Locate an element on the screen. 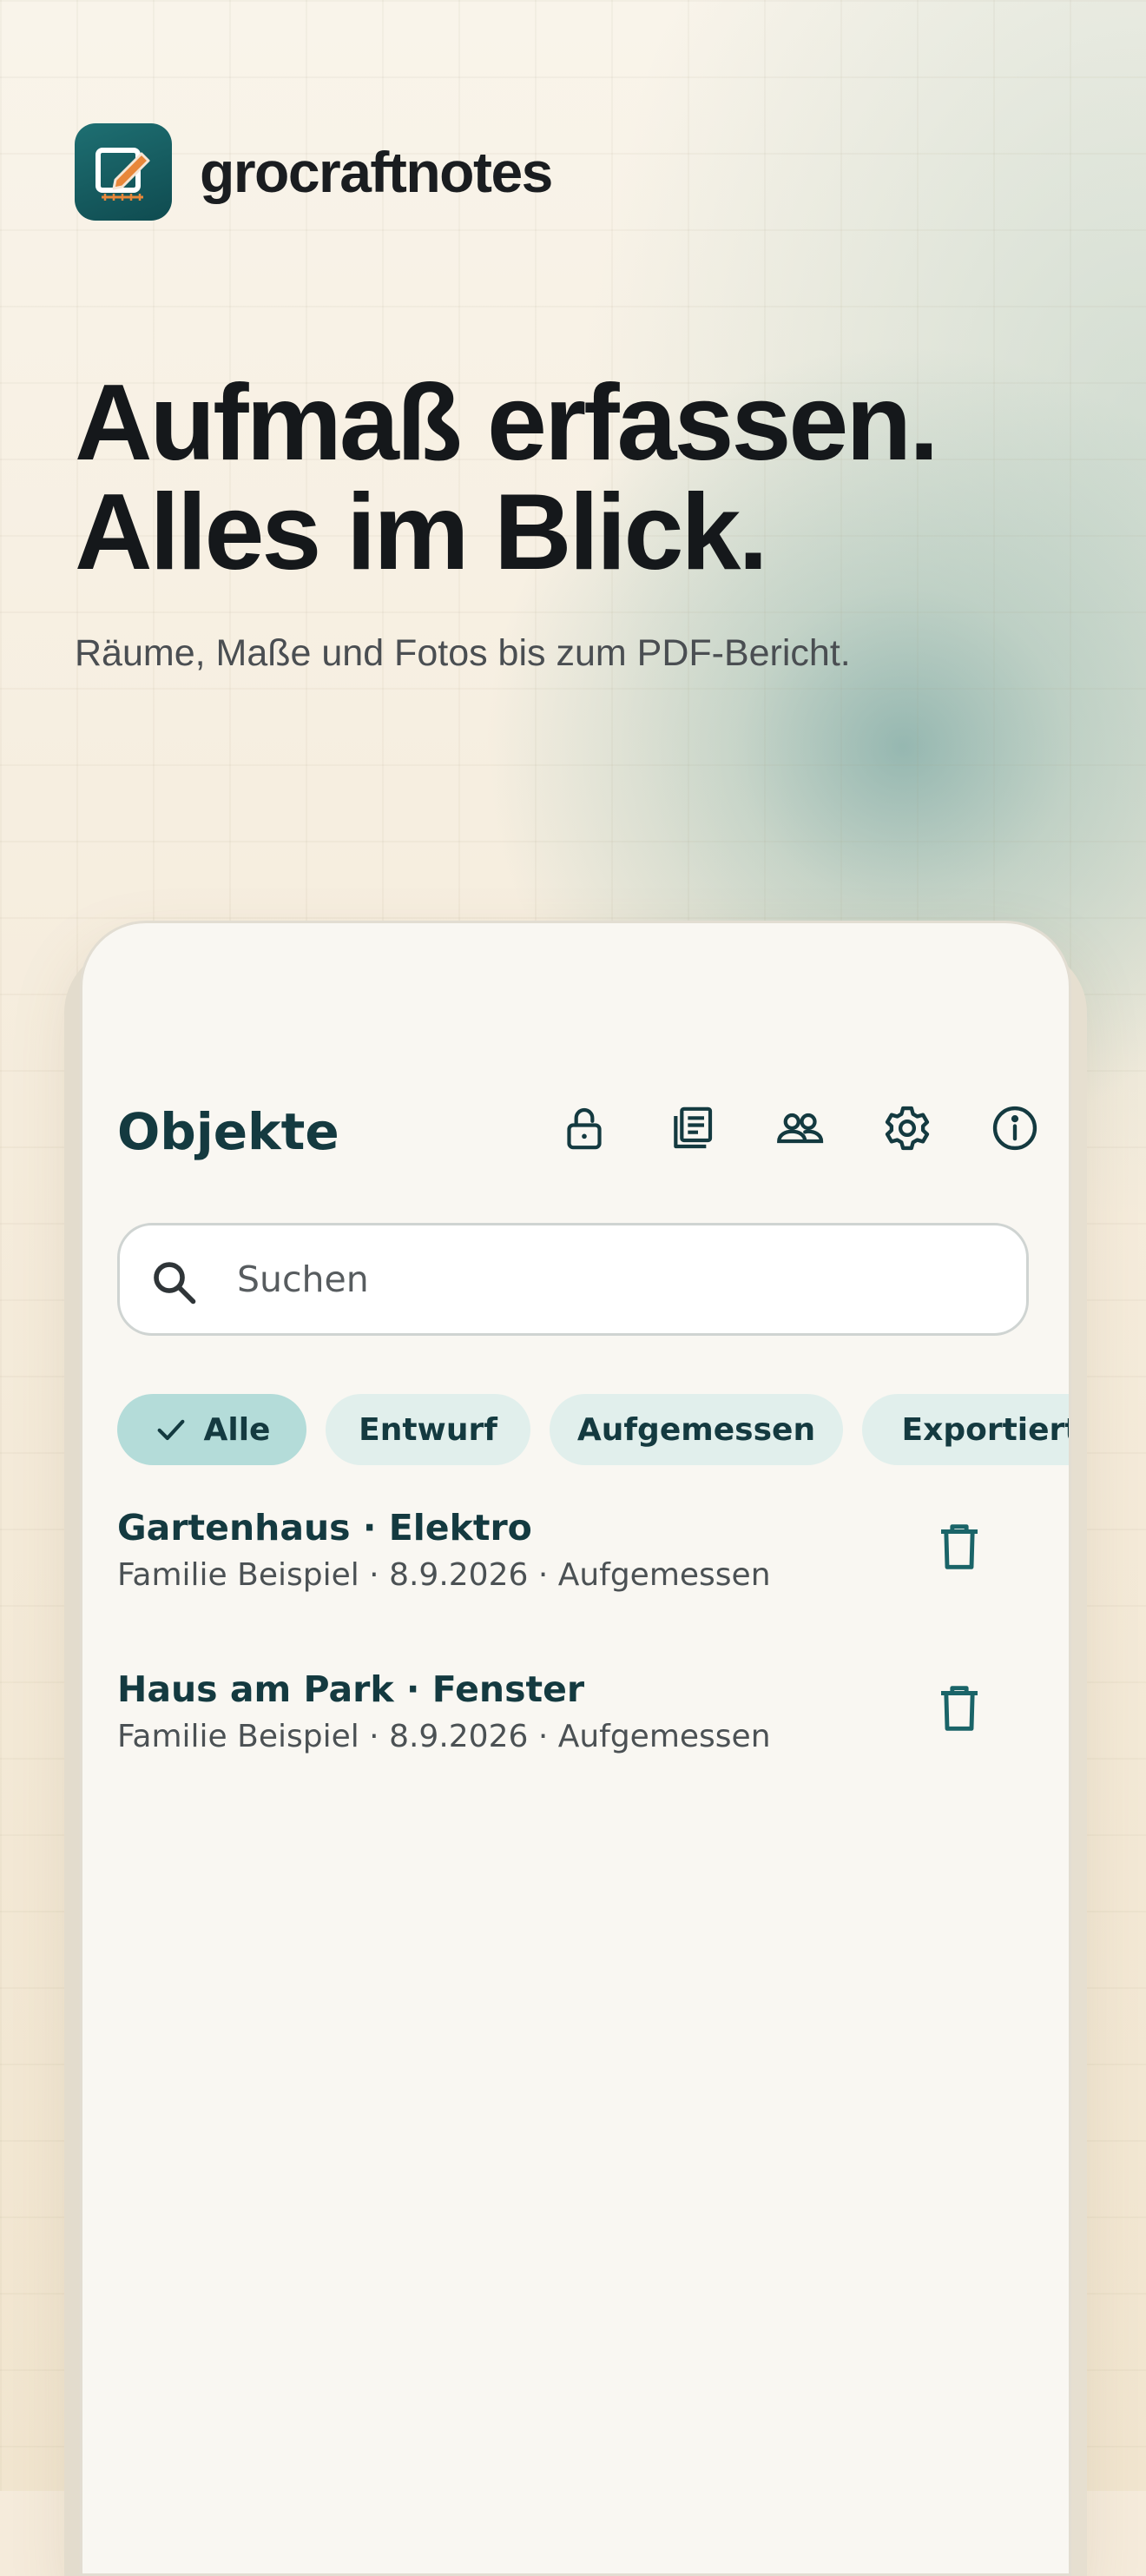  info-button is located at coordinates (1015, 1128).